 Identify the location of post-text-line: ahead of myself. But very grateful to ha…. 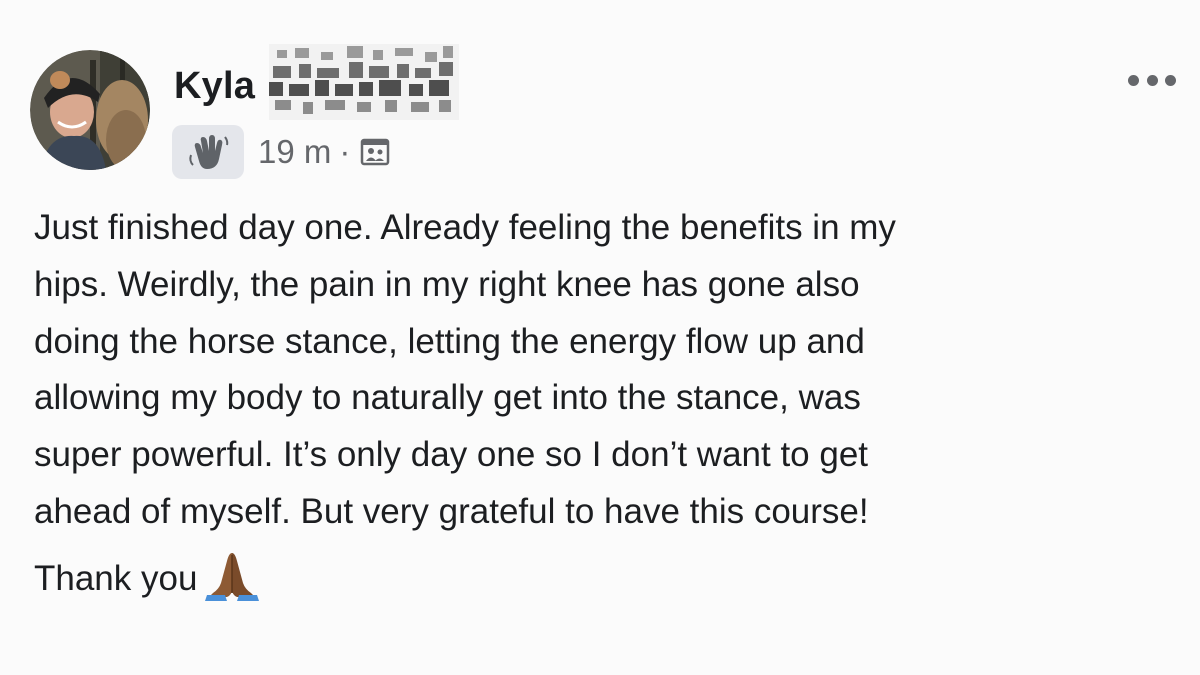
(451, 511).